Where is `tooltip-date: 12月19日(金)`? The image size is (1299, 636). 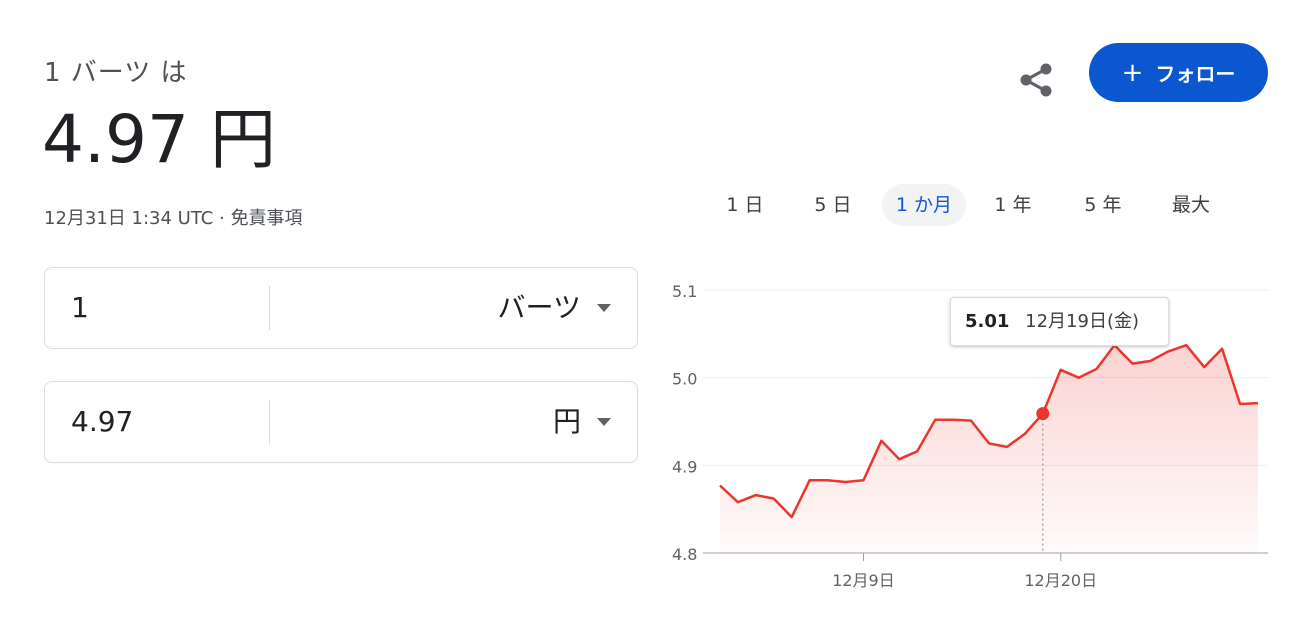
tooltip-date: 12月19日(金) is located at coordinates (1082, 321).